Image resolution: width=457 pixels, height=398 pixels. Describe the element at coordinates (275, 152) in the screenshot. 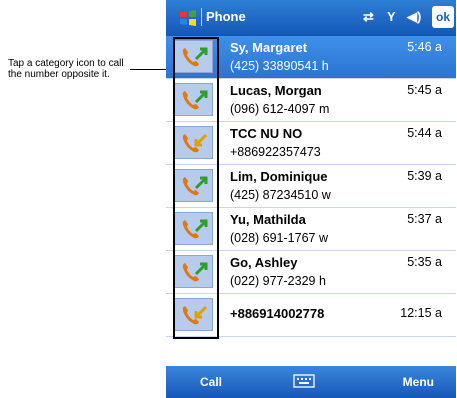

I see `phone-number: +886922357473` at that location.